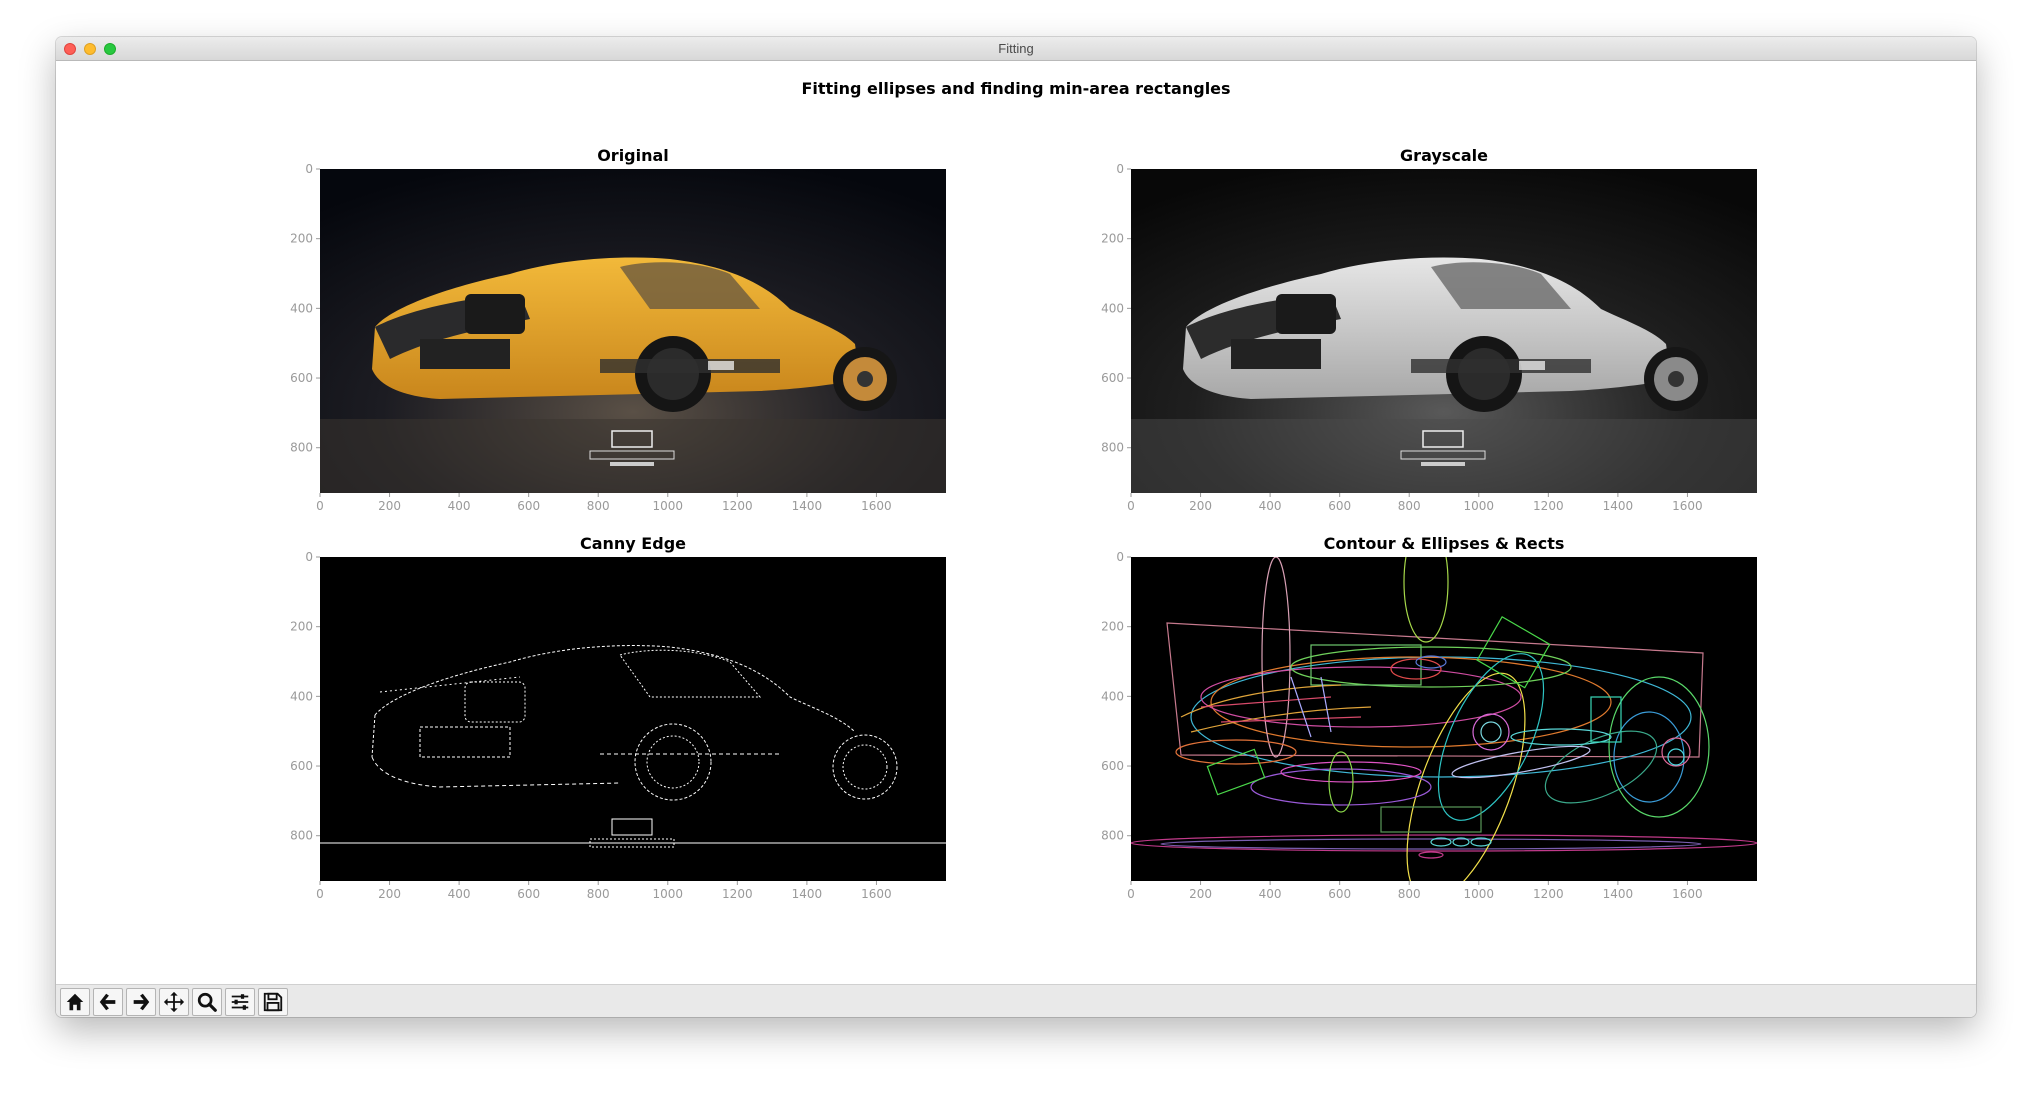 The width and height of the screenshot is (2032, 1093). What do you see at coordinates (1444, 719) in the screenshot?
I see `image-contours-ellipses-rects` at bounding box center [1444, 719].